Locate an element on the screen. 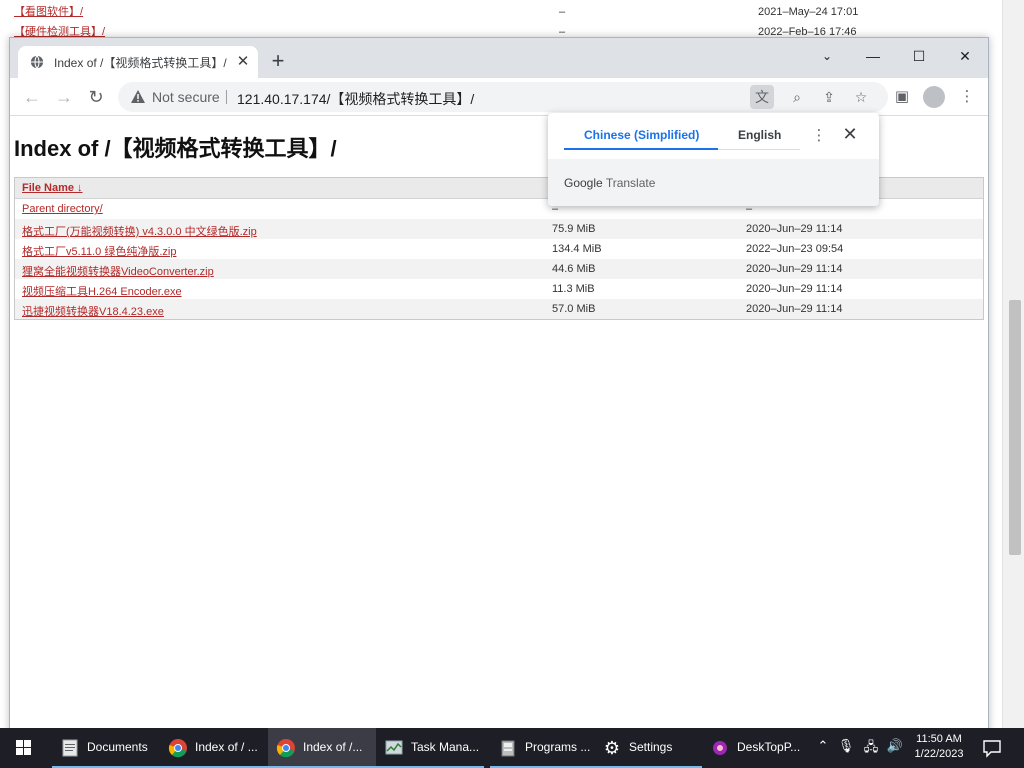  background-size: – is located at coordinates (562, 12).